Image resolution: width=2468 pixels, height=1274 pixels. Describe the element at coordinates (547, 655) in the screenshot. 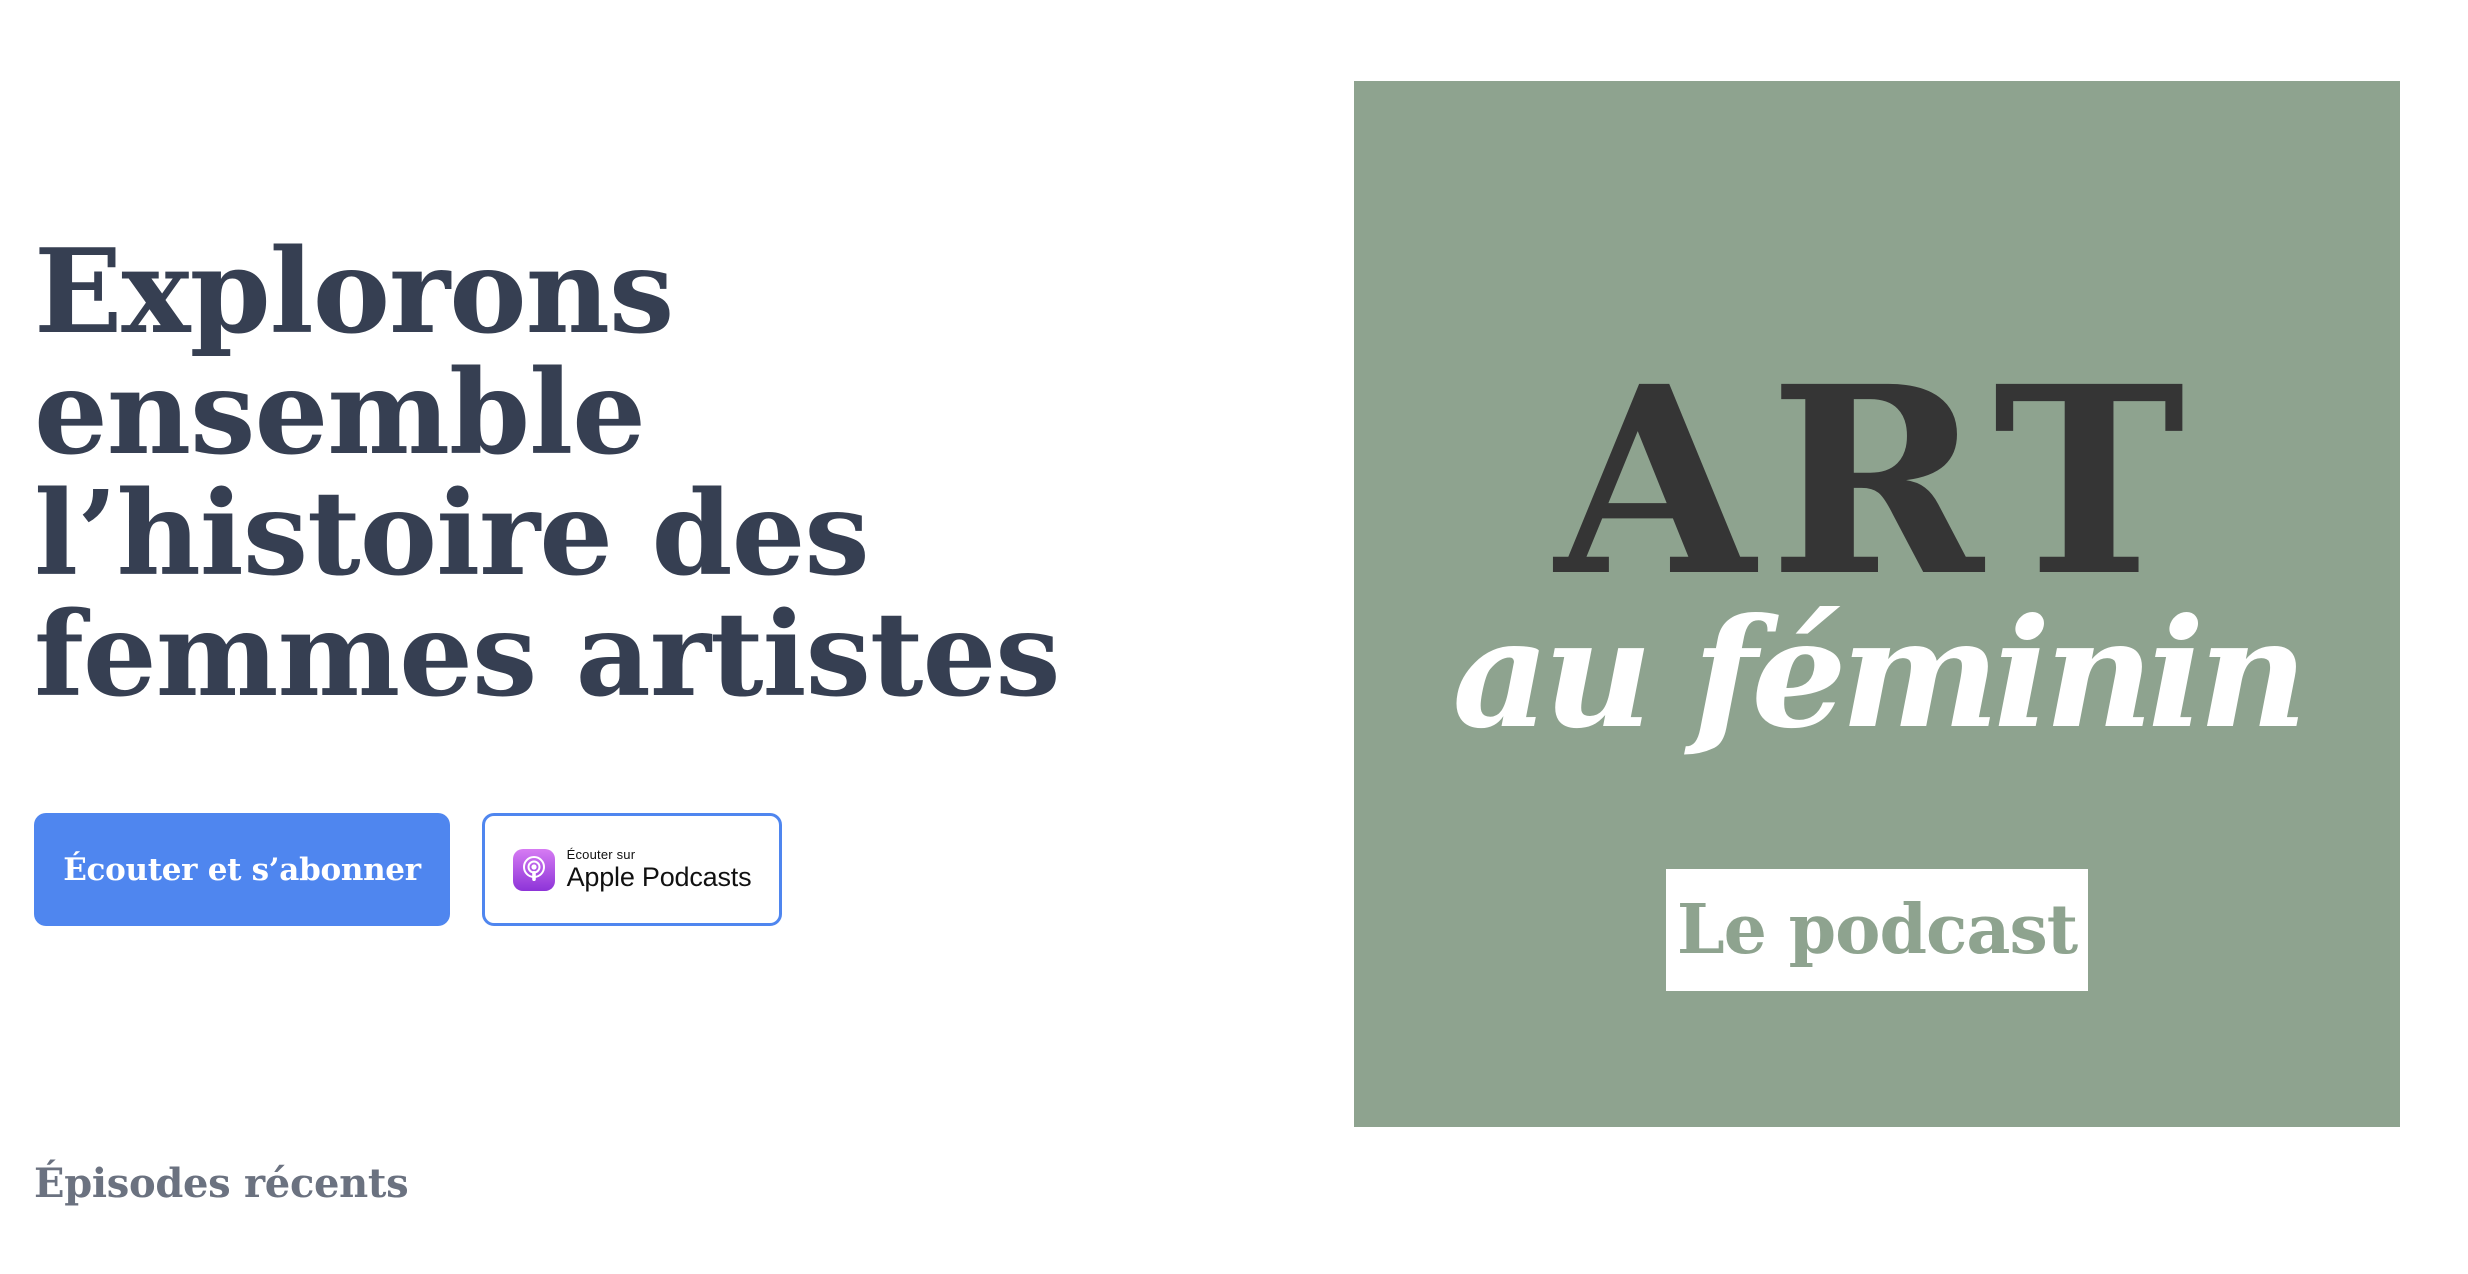

I see `hero-title-line: femmes artistes` at that location.